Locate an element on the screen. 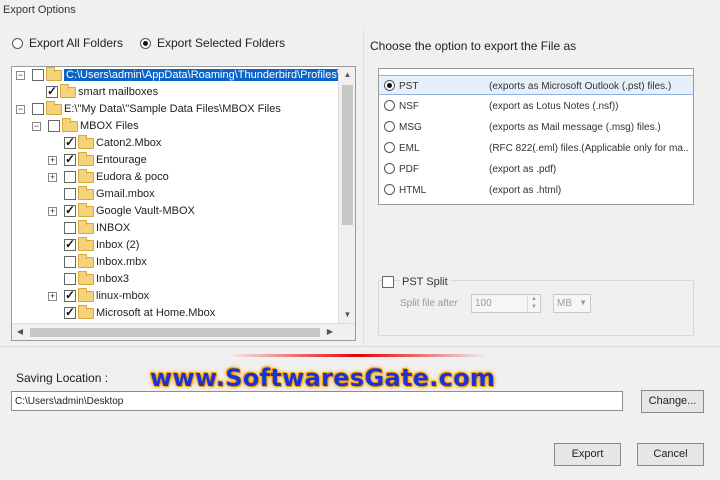  tree-item-label: Microsoft at Home.Mbox is located at coordinates (156, 313).